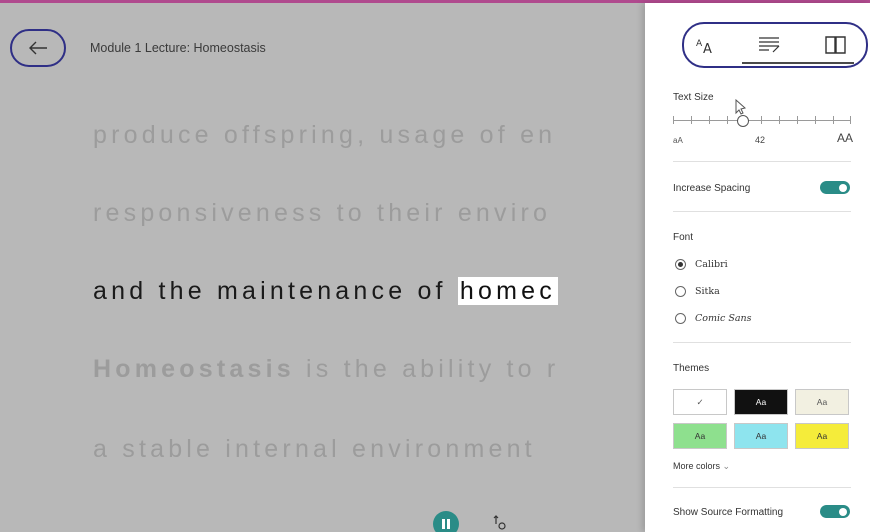 The width and height of the screenshot is (870, 532). I want to click on reader-line: Homeostasis is the ability to r, so click(326, 369).